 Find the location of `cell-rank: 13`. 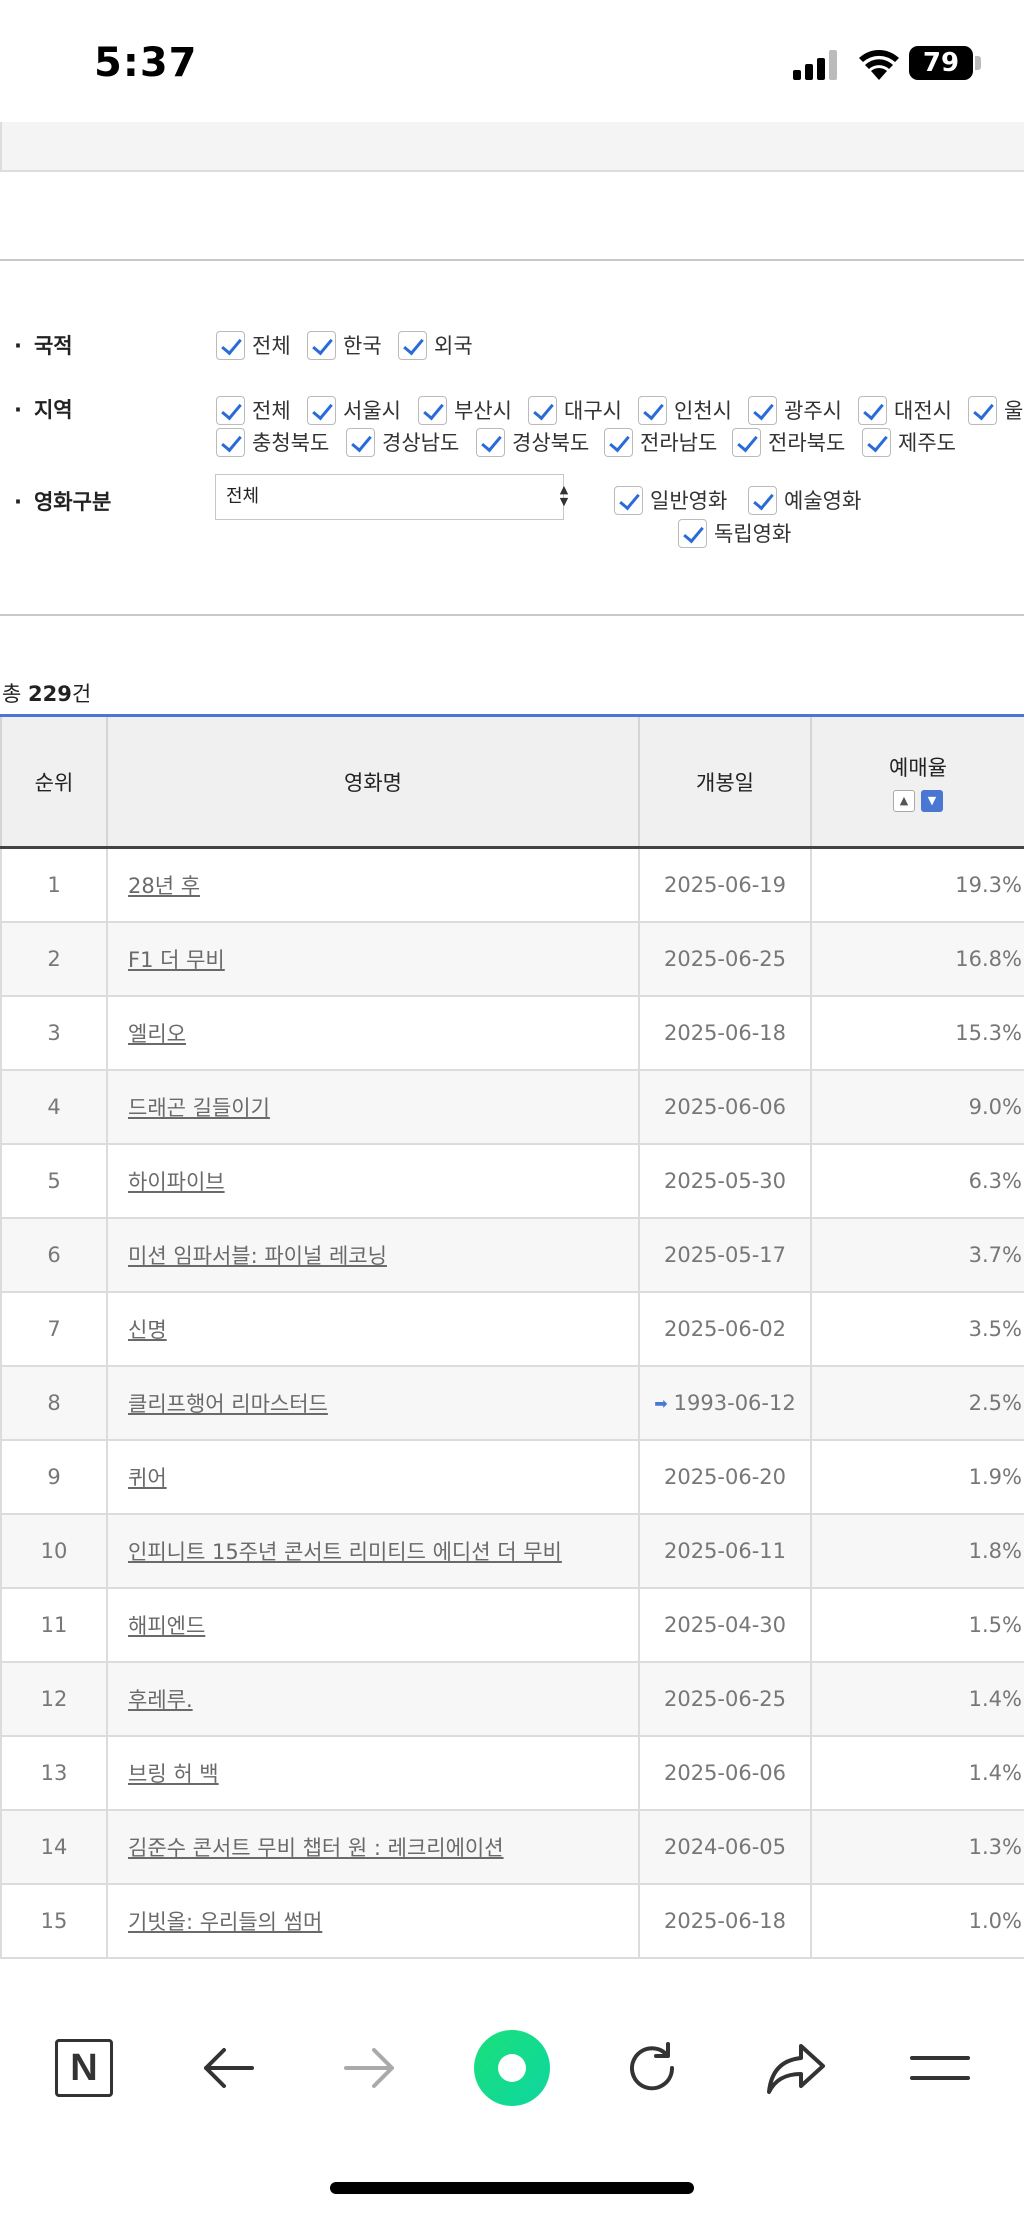

cell-rank: 13 is located at coordinates (54, 1773).